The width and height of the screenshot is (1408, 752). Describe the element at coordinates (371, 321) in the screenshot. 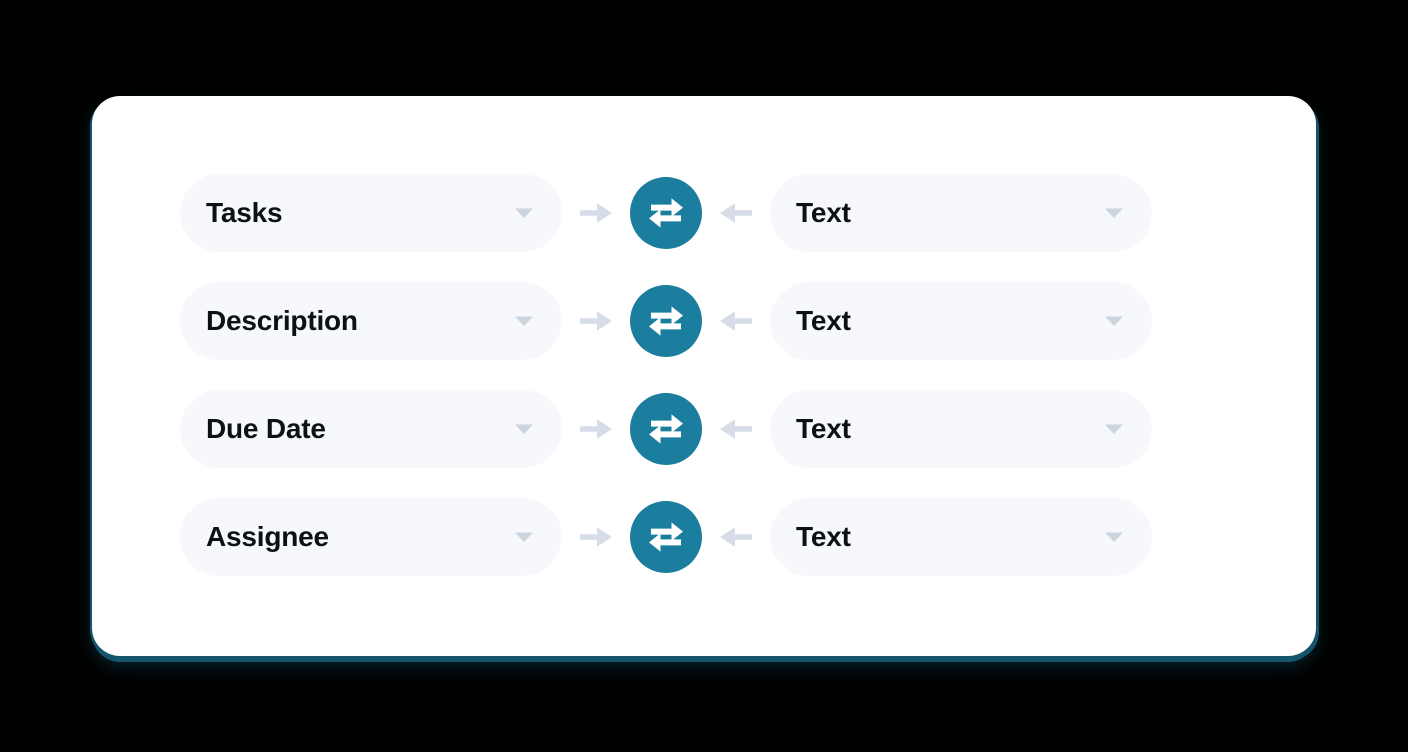

I see `source-field-select: Description` at that location.